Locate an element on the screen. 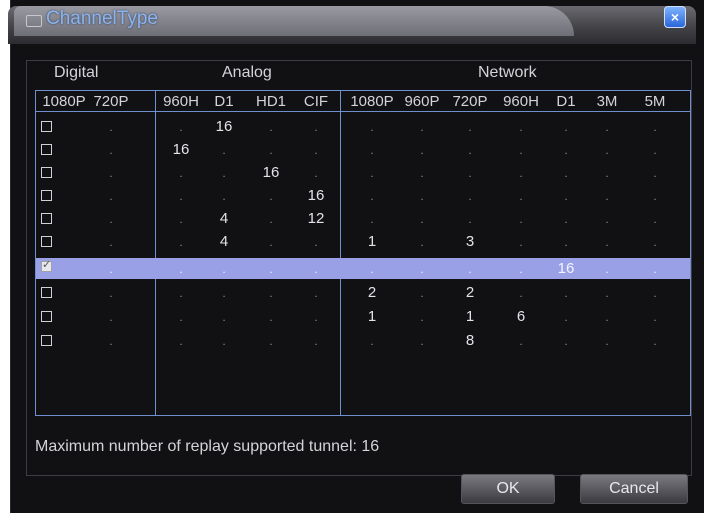 This screenshot has width=704, height=513. column-header: 1080P is located at coordinates (64, 101).